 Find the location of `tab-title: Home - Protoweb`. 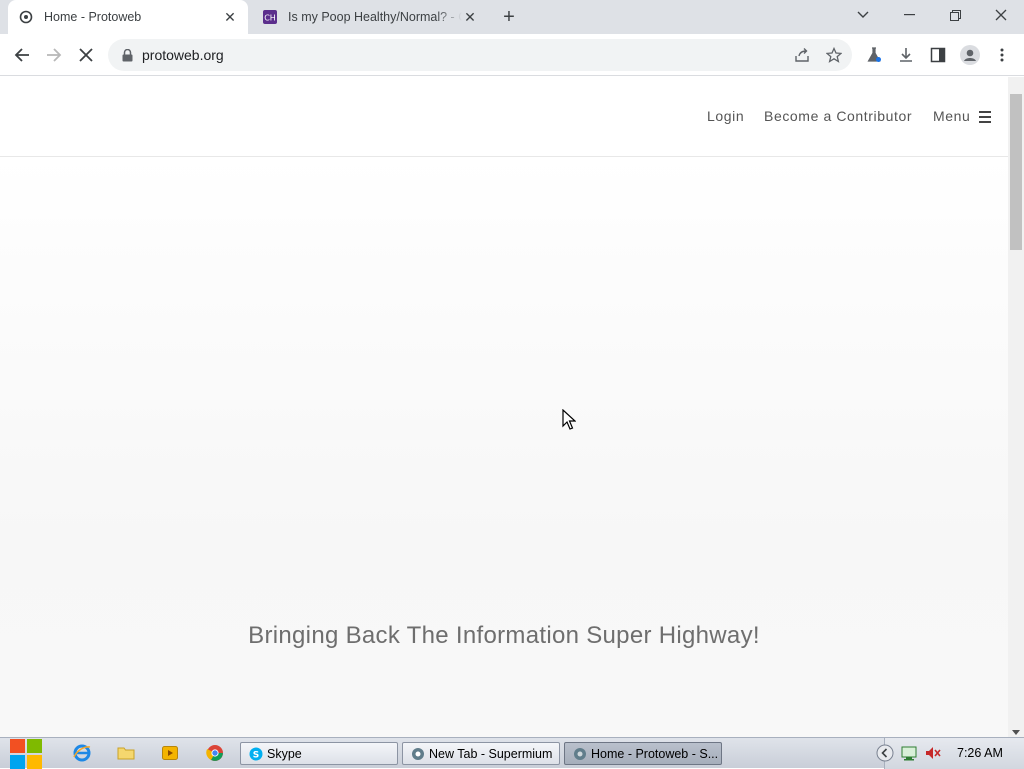

tab-title: Home - Protoweb is located at coordinates (93, 17).